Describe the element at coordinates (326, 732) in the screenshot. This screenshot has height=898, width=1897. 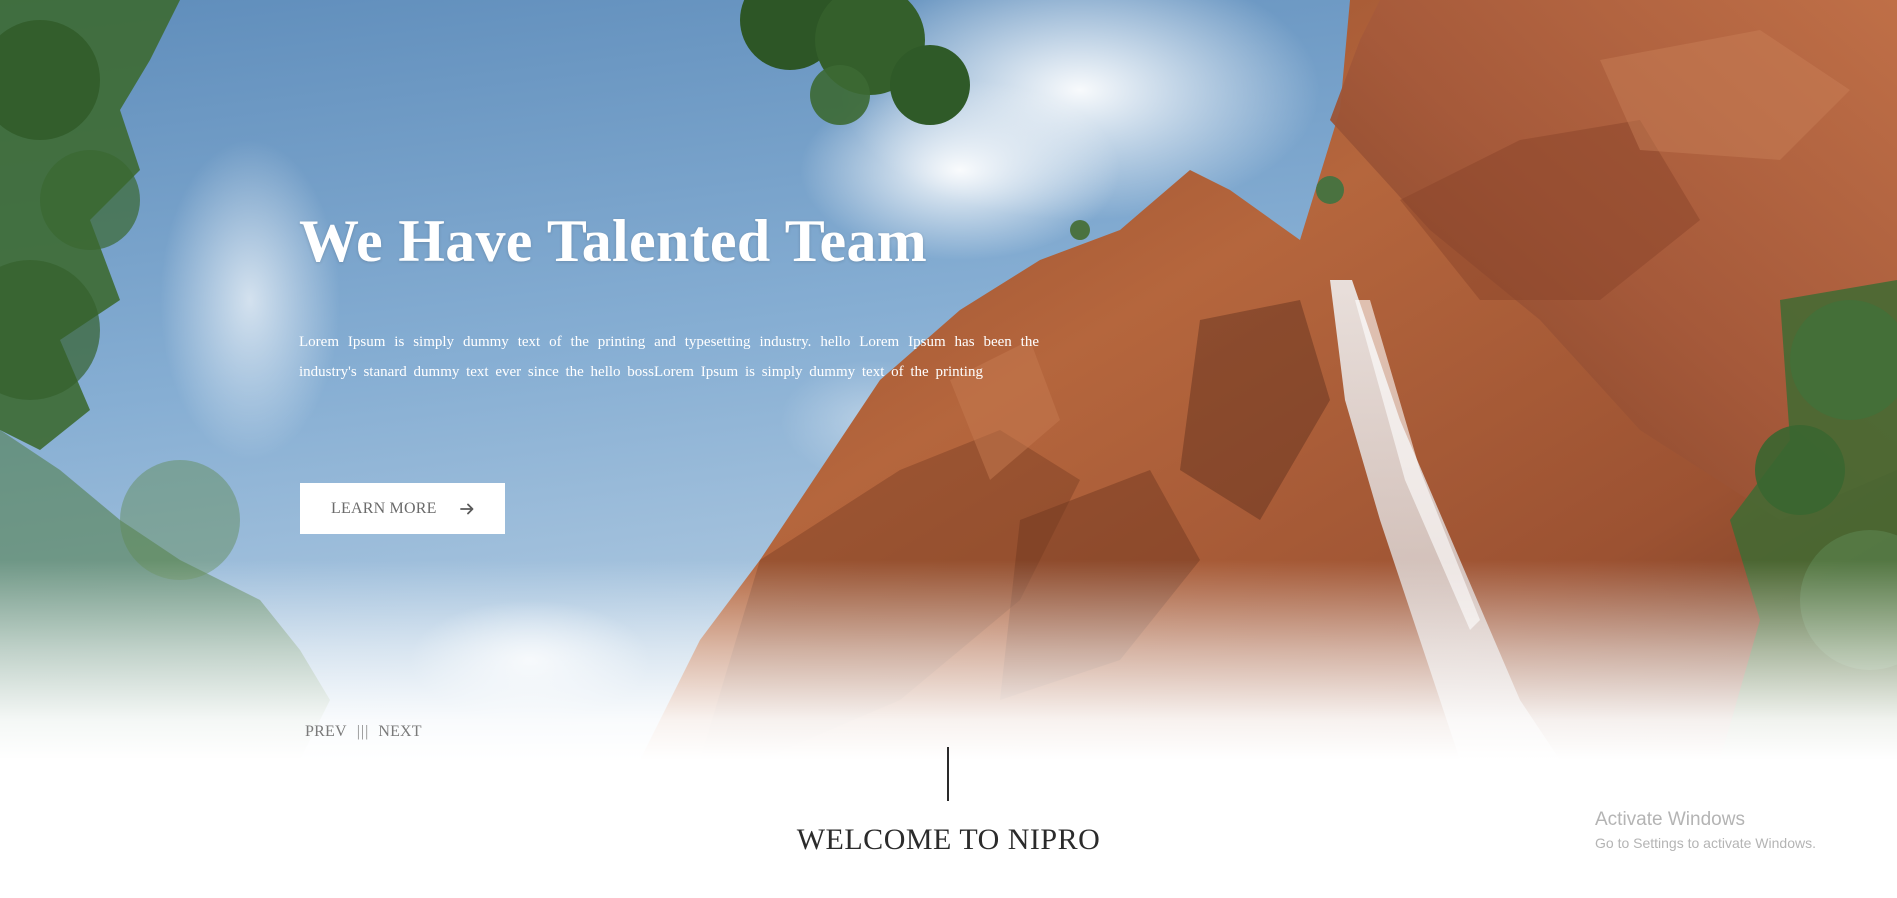
I see `prev-slide-link: PREV` at that location.